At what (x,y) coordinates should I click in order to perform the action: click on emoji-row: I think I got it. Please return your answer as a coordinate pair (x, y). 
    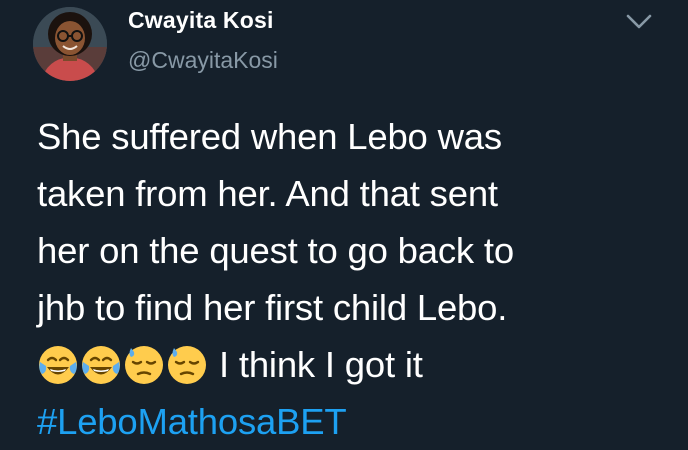
    Looking at the image, I should click on (352, 364).